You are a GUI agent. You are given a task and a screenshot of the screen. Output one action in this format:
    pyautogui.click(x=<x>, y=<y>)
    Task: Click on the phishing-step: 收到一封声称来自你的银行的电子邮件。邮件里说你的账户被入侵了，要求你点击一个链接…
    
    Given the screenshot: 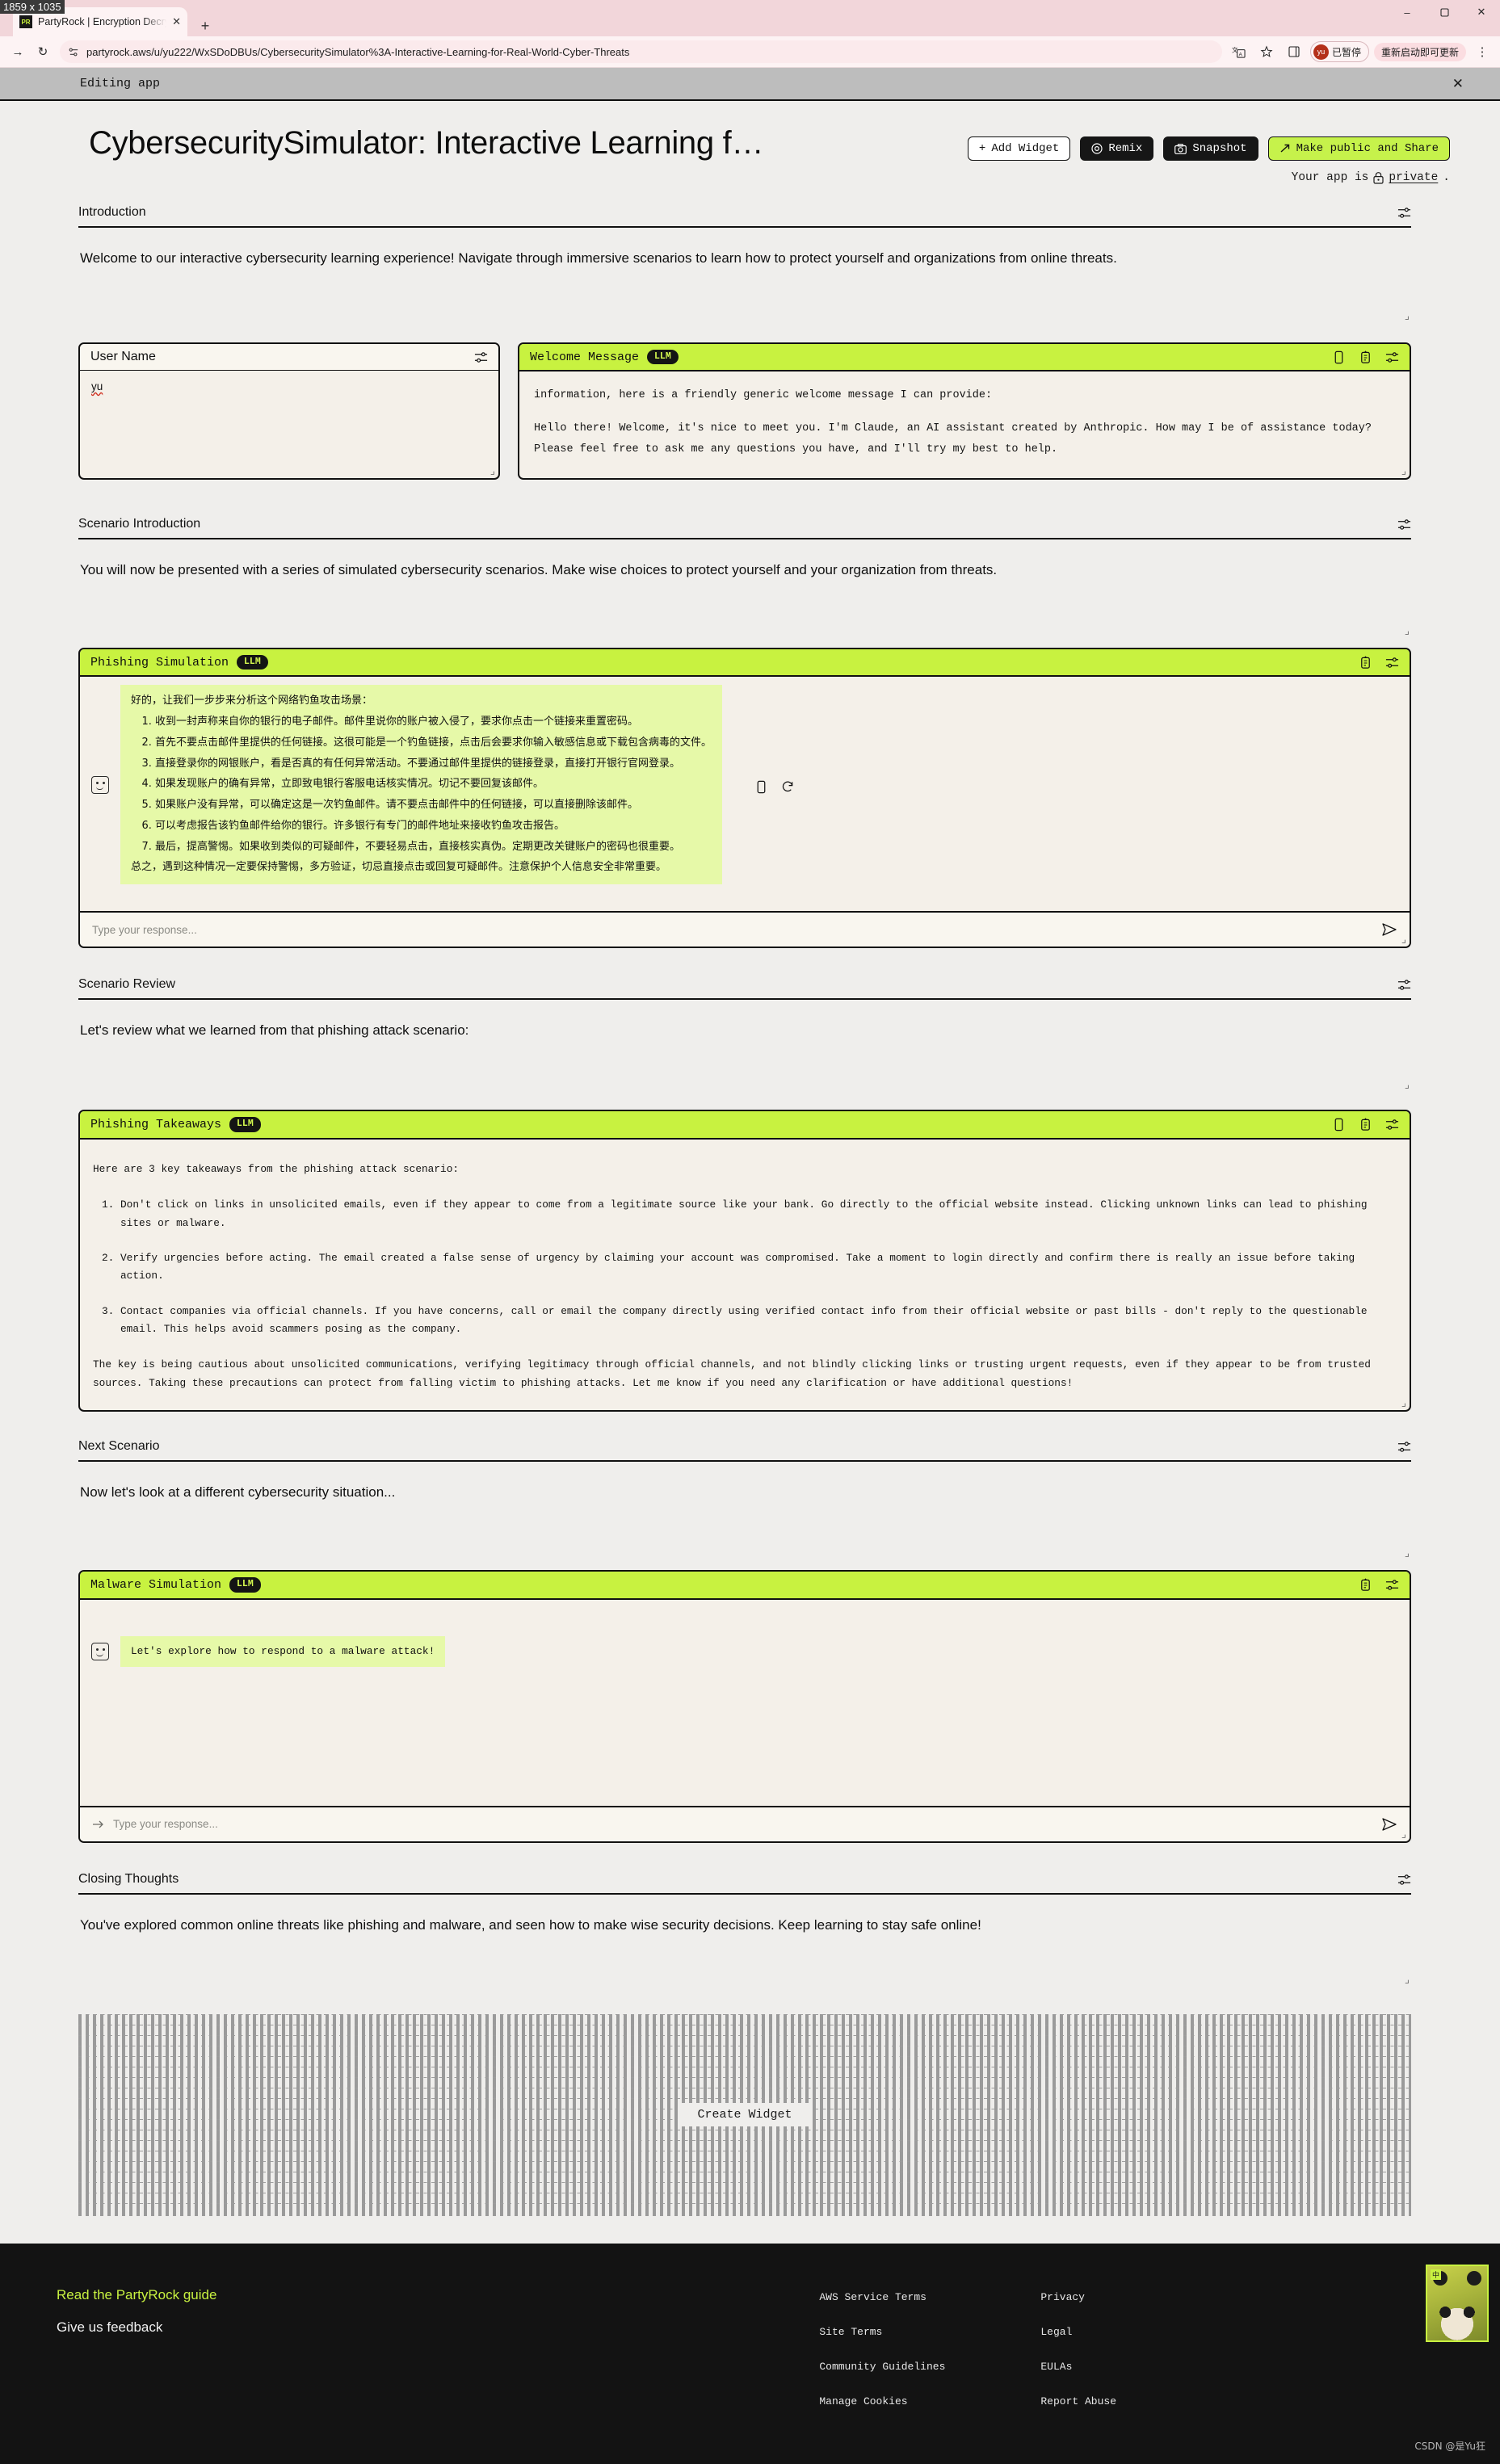 What is the action you would take?
    pyautogui.click(x=433, y=722)
    